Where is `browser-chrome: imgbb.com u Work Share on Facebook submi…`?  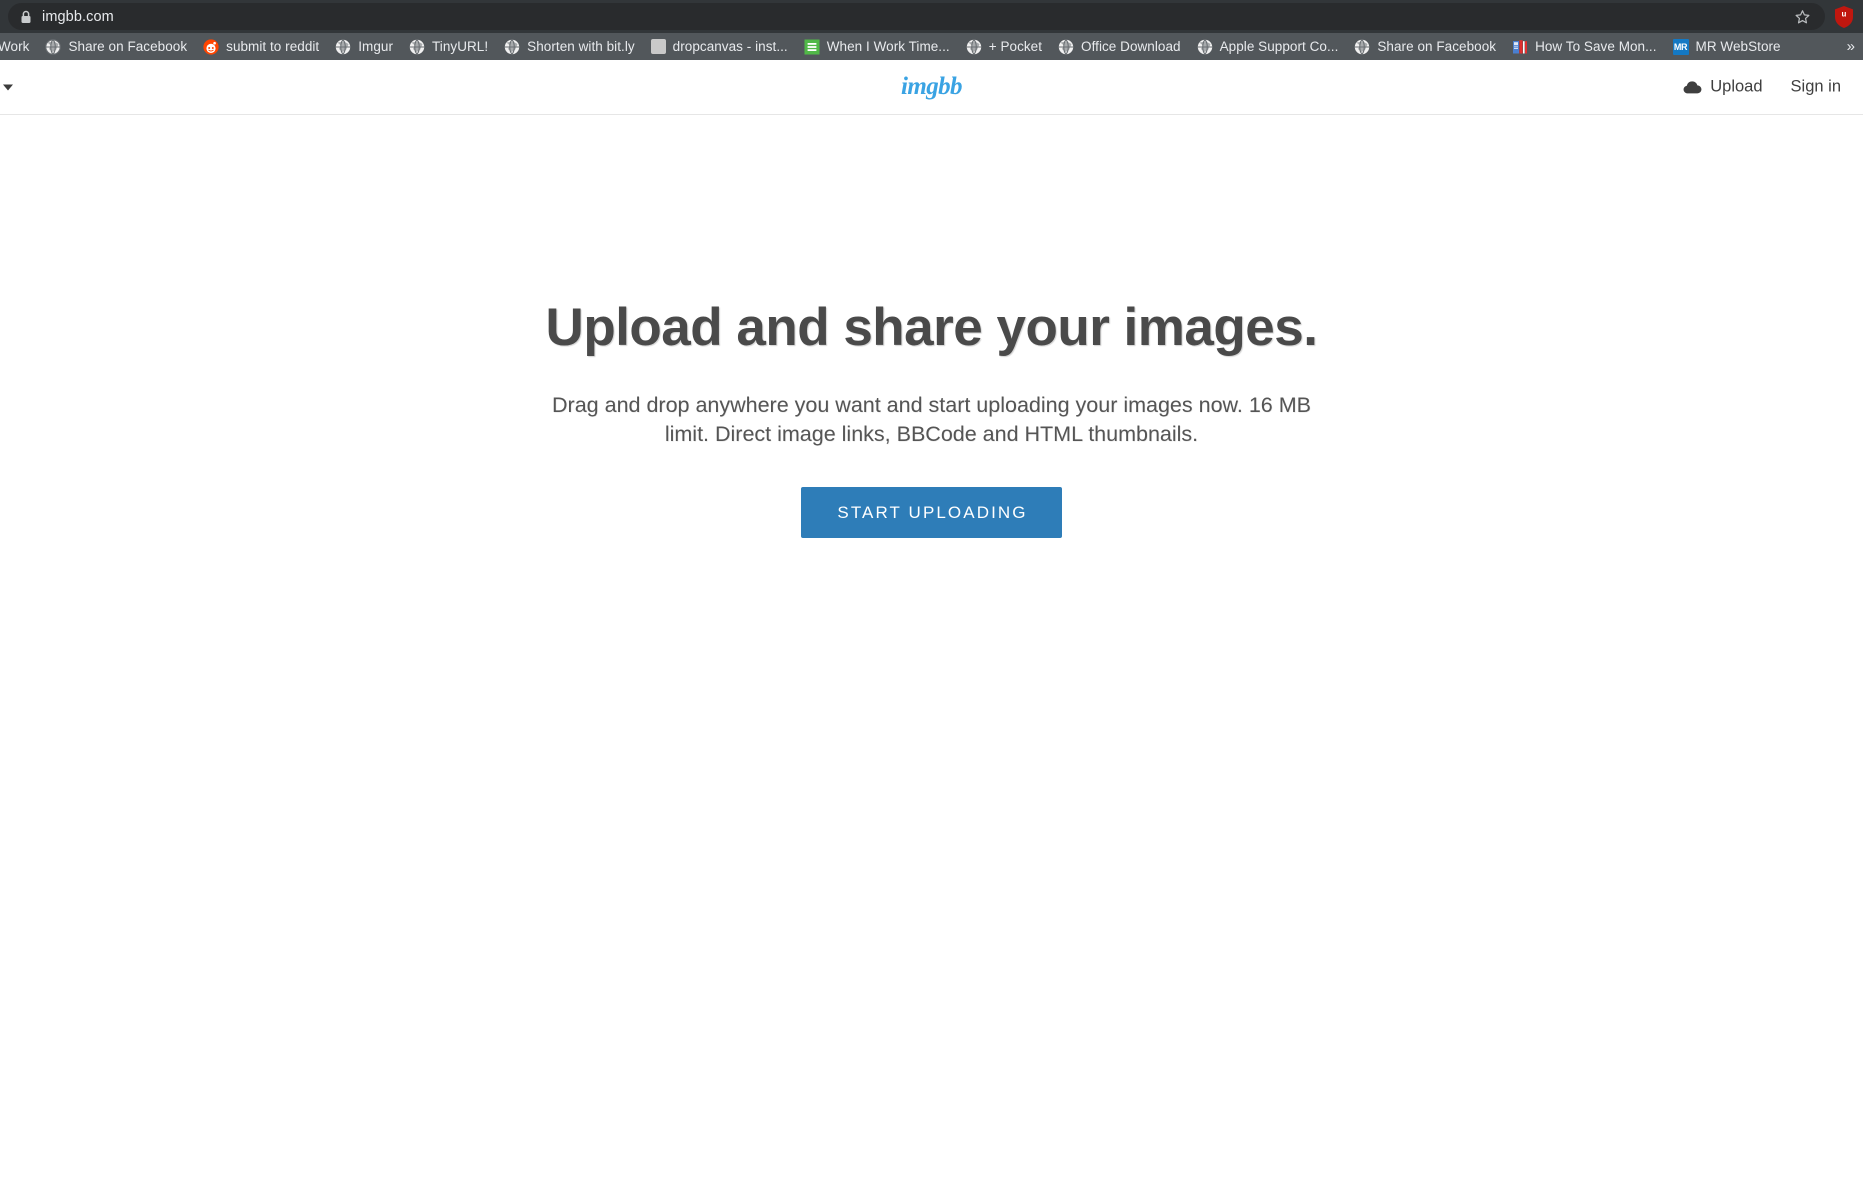
browser-chrome: imgbb.com u Work Share on Facebook submi… is located at coordinates (931, 30).